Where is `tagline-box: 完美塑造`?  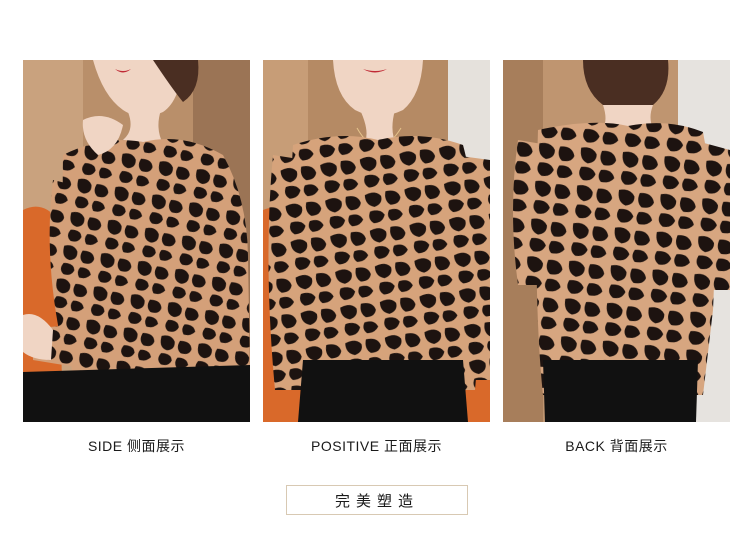
tagline-box: 完美塑造 is located at coordinates (377, 500).